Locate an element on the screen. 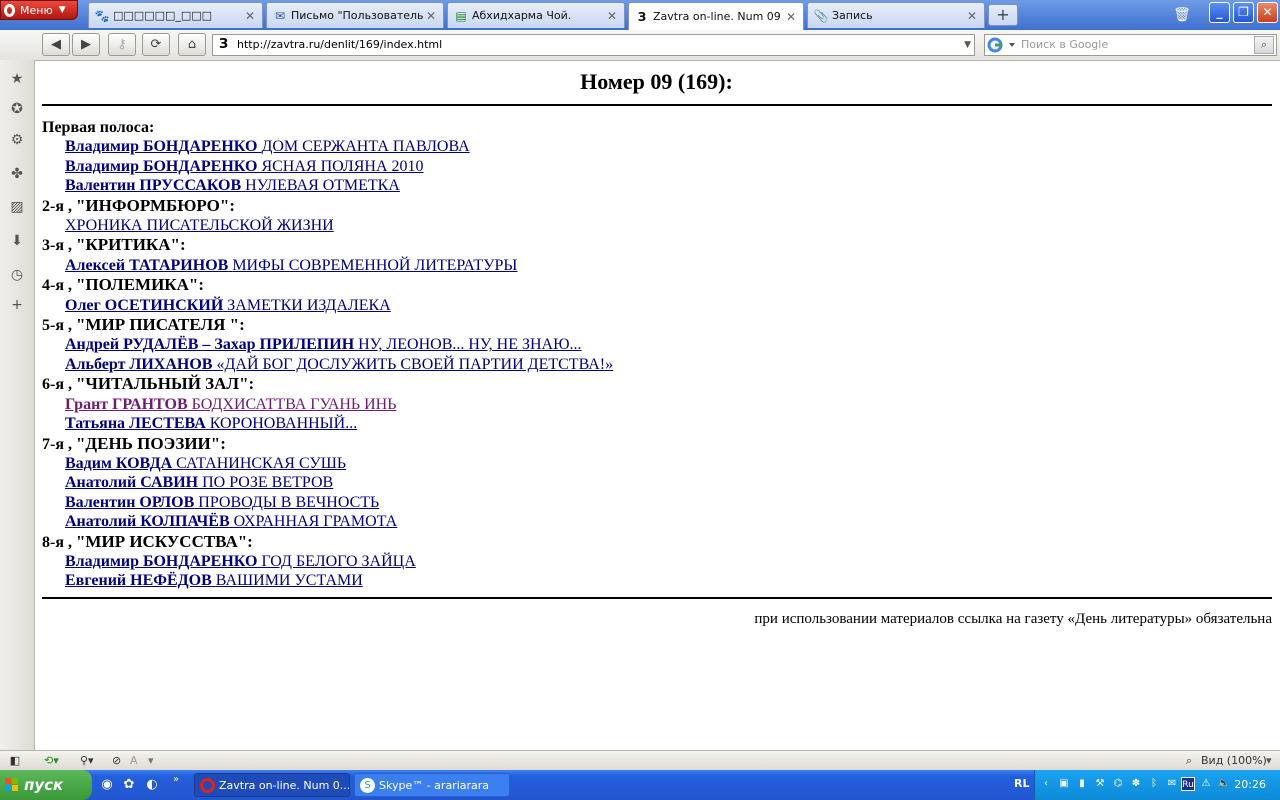  tab-5: 📎 Запись ✕ is located at coordinates (896, 15).